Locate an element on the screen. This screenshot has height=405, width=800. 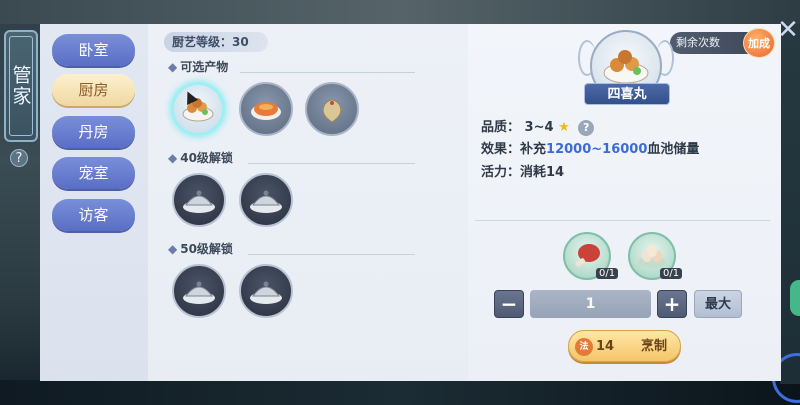
window-title-plaque: 管家 is located at coordinates (21, 86).